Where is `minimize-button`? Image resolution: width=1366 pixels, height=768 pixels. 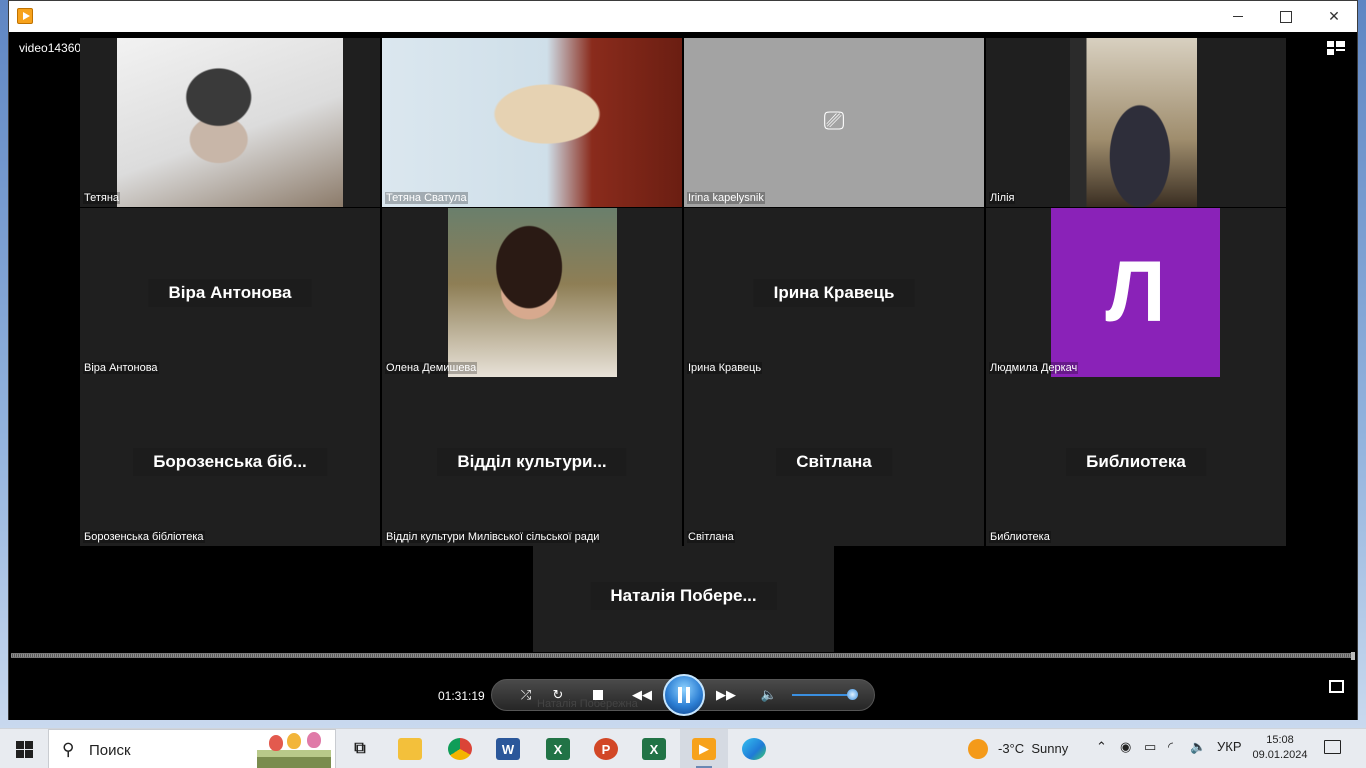 minimize-button is located at coordinates (1238, 16).